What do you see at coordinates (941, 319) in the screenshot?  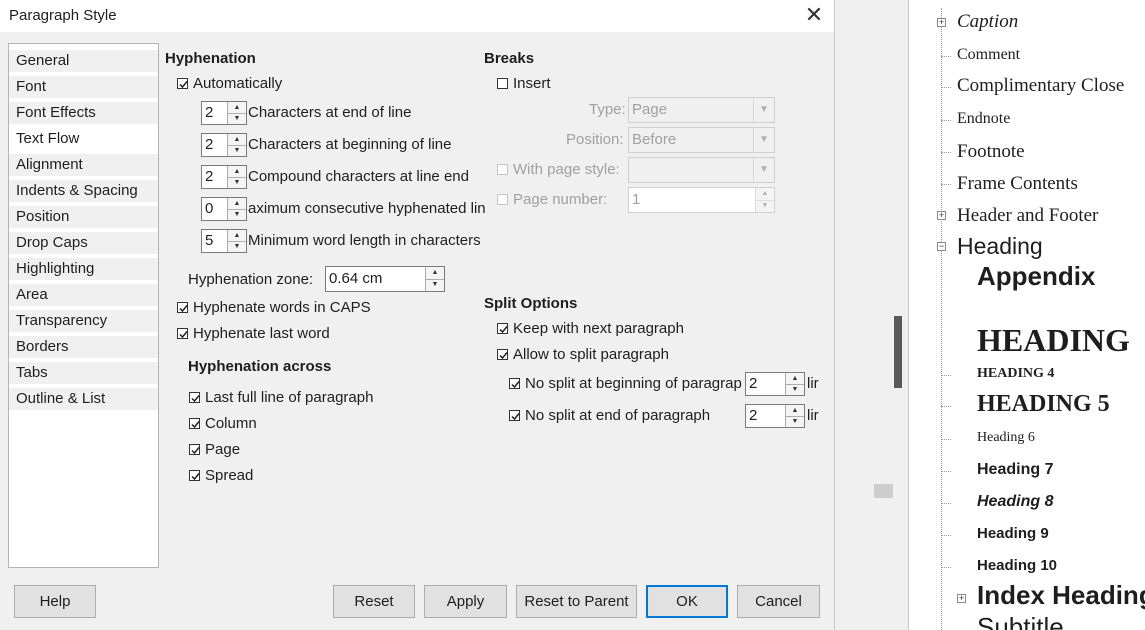 I see `tree-guide-line` at bounding box center [941, 319].